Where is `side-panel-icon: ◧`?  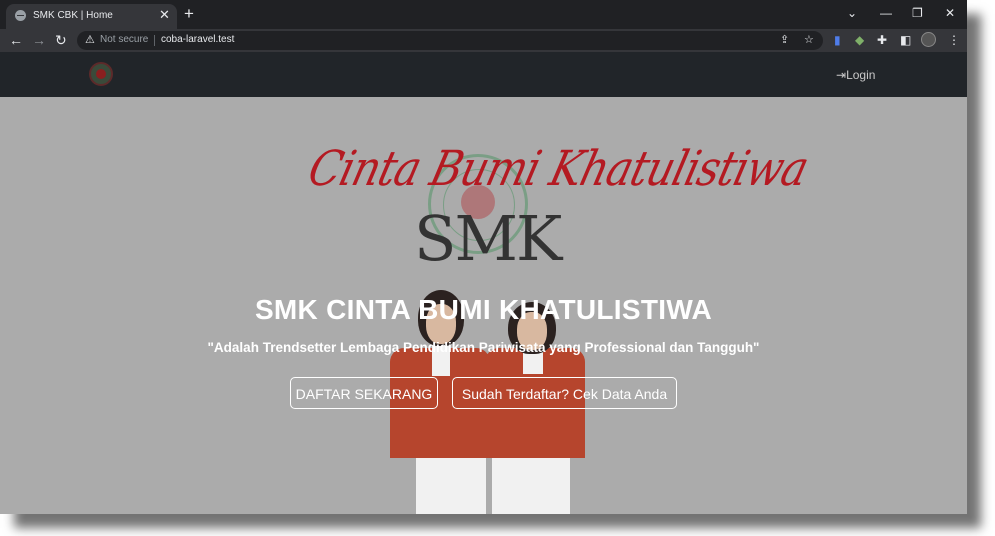 side-panel-icon: ◧ is located at coordinates (905, 40).